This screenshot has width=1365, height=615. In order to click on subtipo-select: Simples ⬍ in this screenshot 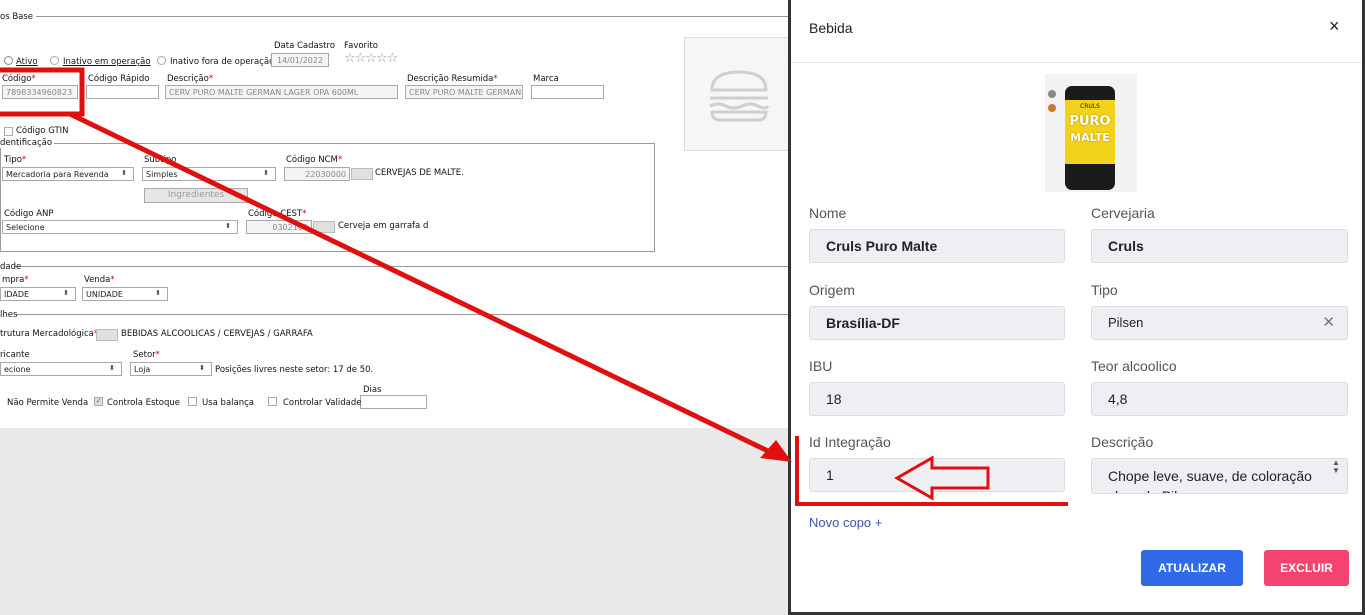, I will do `click(209, 174)`.